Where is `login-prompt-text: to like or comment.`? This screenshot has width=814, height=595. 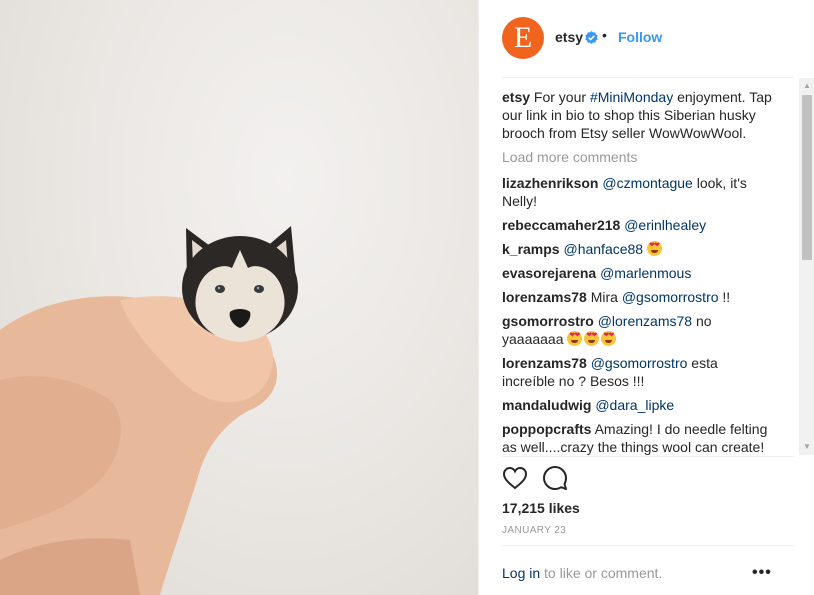
login-prompt-text: to like or comment. is located at coordinates (601, 573).